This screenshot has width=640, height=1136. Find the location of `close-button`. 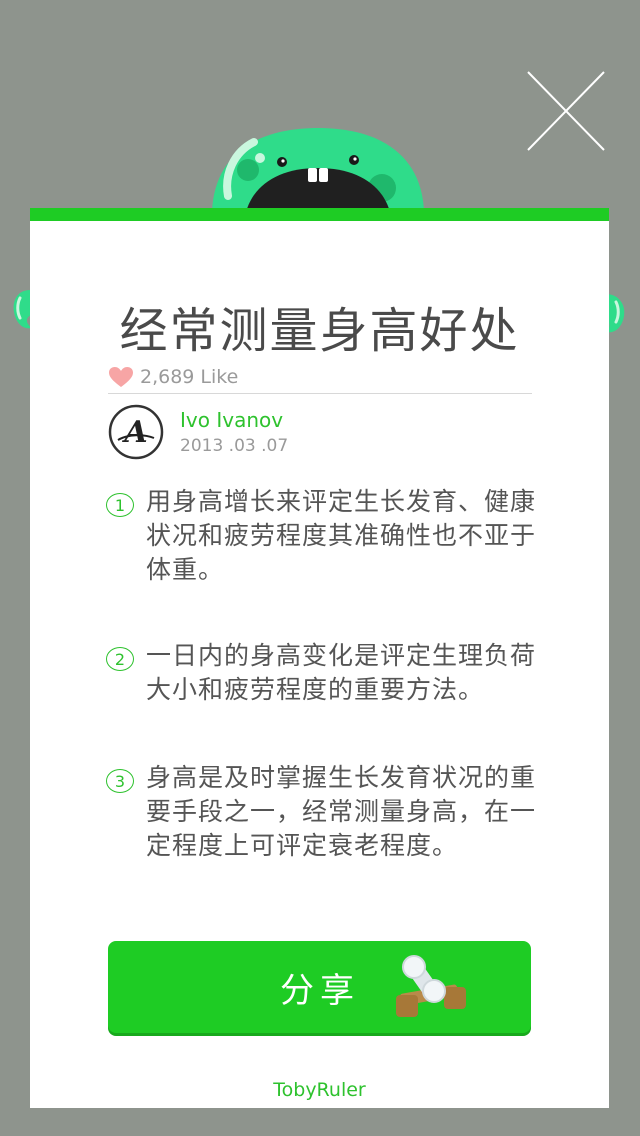

close-button is located at coordinates (566, 112).